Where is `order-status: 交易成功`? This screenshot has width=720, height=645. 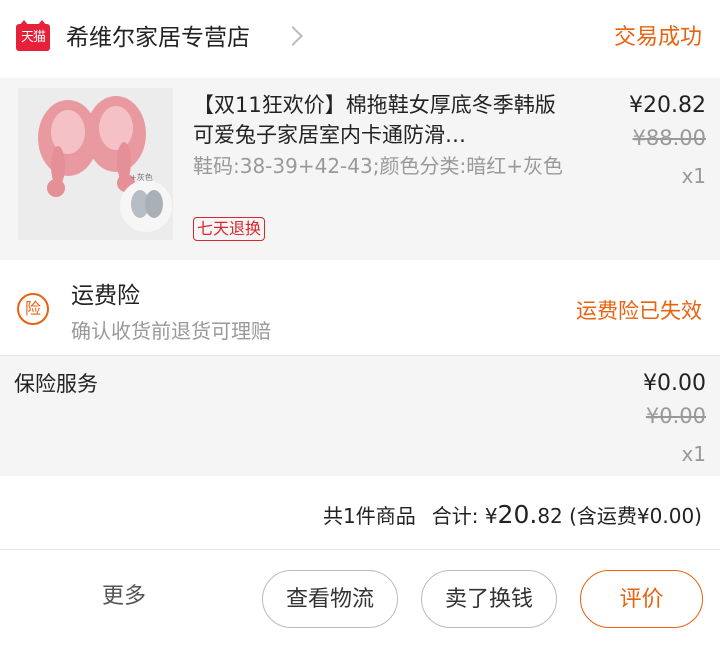 order-status: 交易成功 is located at coordinates (657, 37).